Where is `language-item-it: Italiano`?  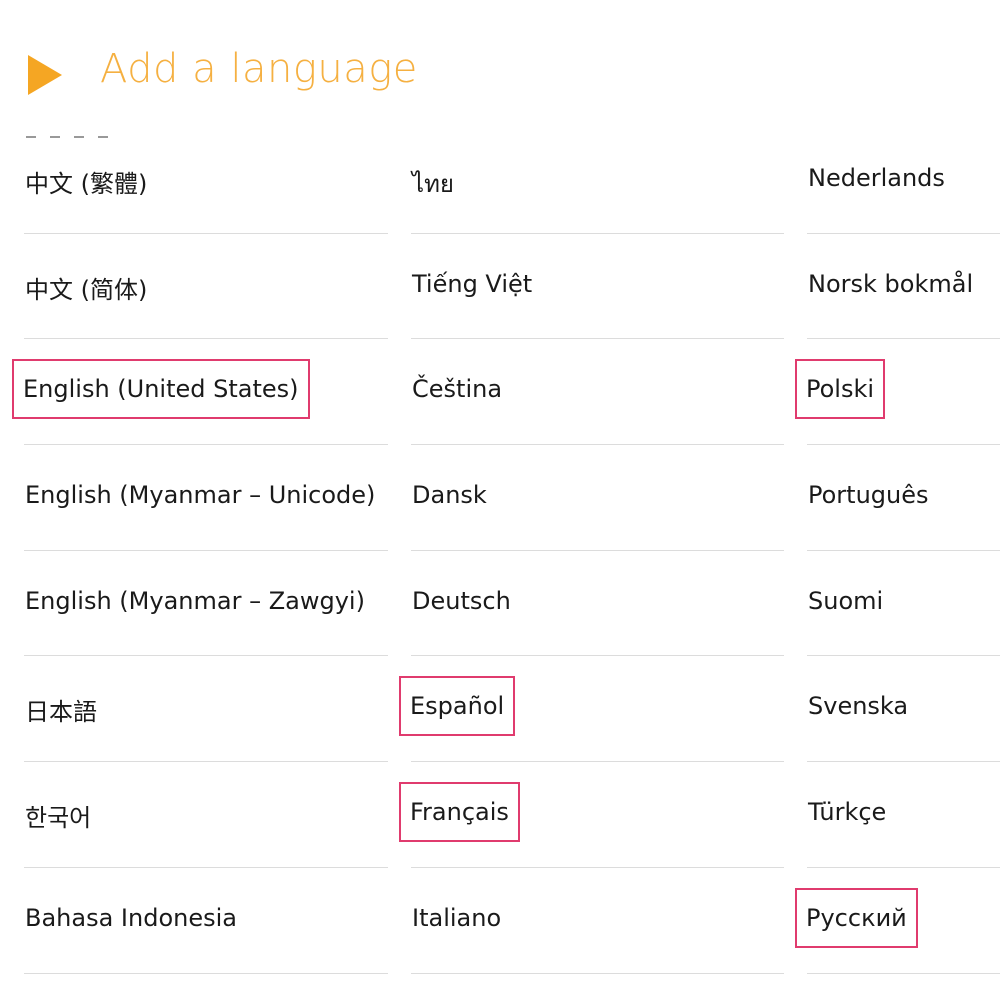 language-item-it: Italiano is located at coordinates (597, 921).